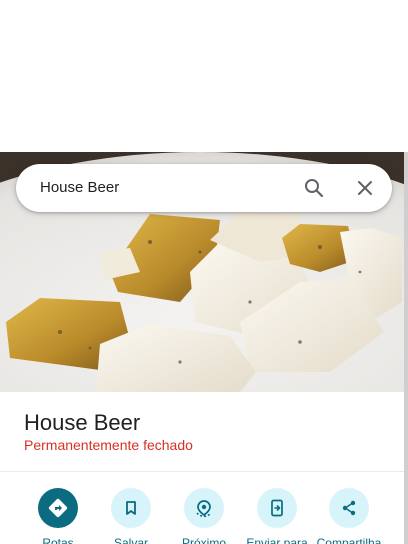  Describe the element at coordinates (349, 508) in the screenshot. I see `share-icon` at that location.